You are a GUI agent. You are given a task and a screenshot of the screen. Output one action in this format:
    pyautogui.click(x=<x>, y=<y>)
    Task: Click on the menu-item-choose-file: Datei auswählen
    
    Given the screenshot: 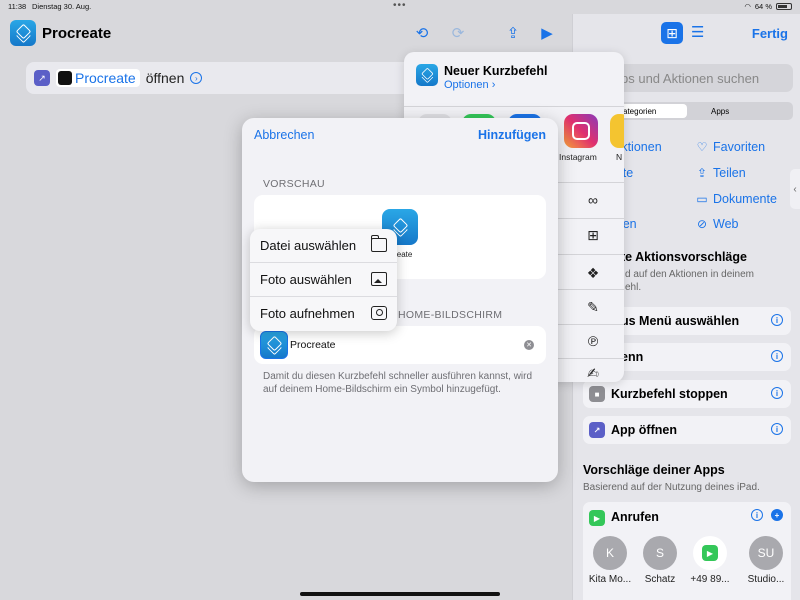 What is the action you would take?
    pyautogui.click(x=323, y=246)
    